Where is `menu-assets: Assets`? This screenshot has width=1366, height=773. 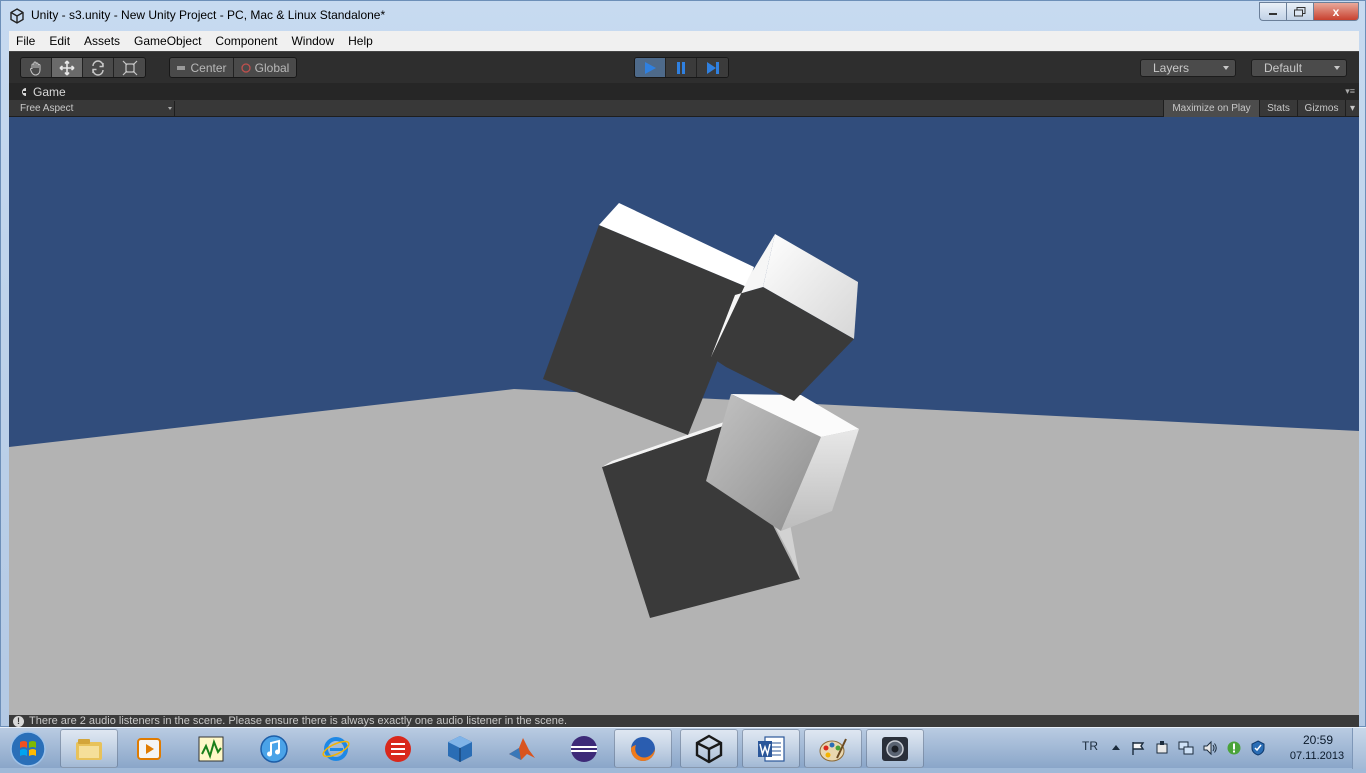 menu-assets: Assets is located at coordinates (102, 41).